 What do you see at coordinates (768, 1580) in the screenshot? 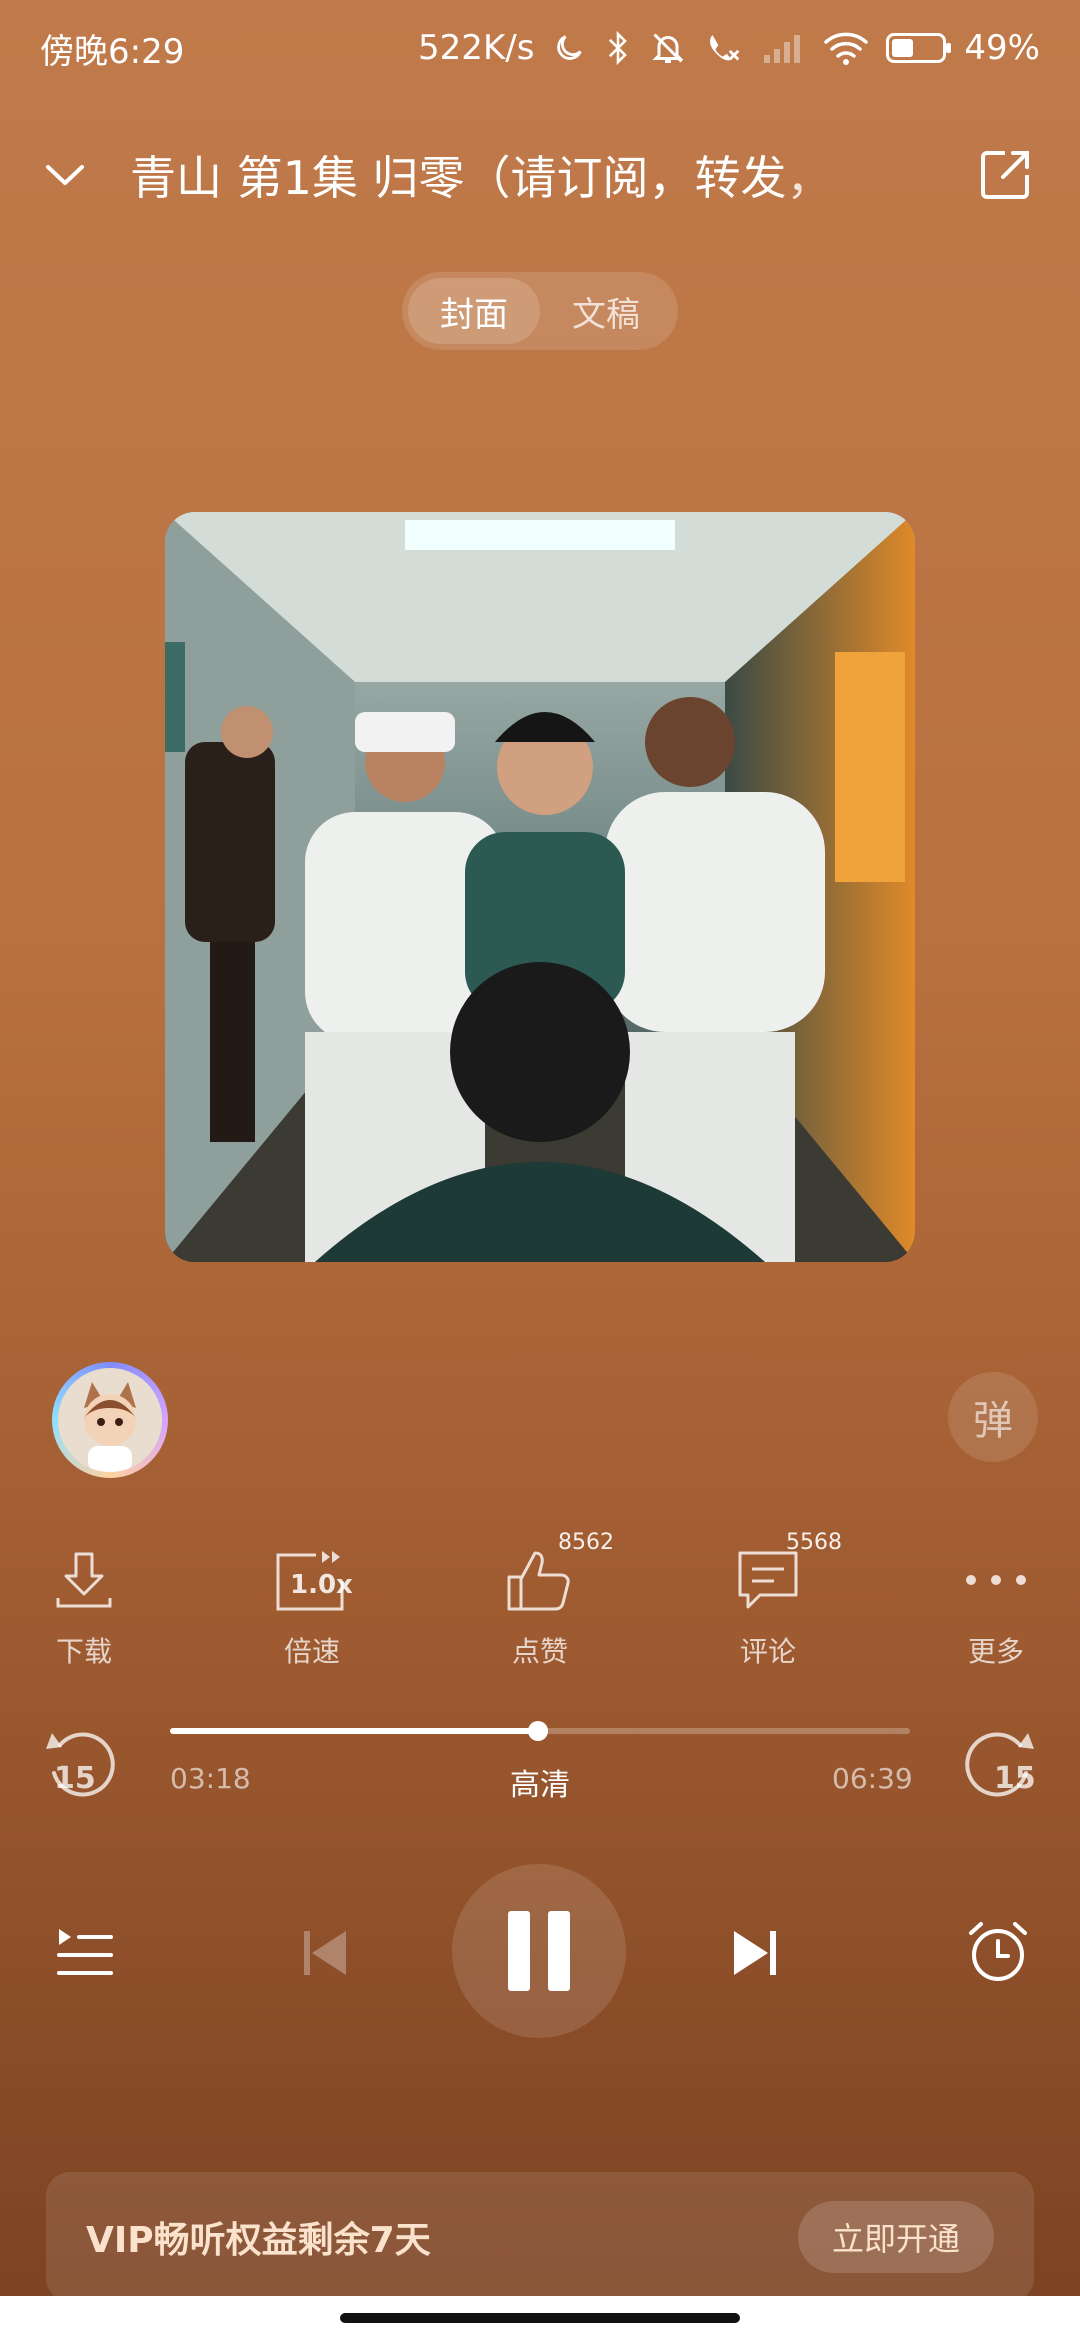
I see `comment-icon` at bounding box center [768, 1580].